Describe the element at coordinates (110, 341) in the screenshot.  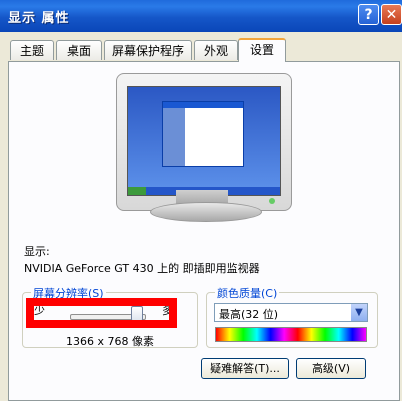
I see `resolution-value: 1366 x 768 像素` at that location.